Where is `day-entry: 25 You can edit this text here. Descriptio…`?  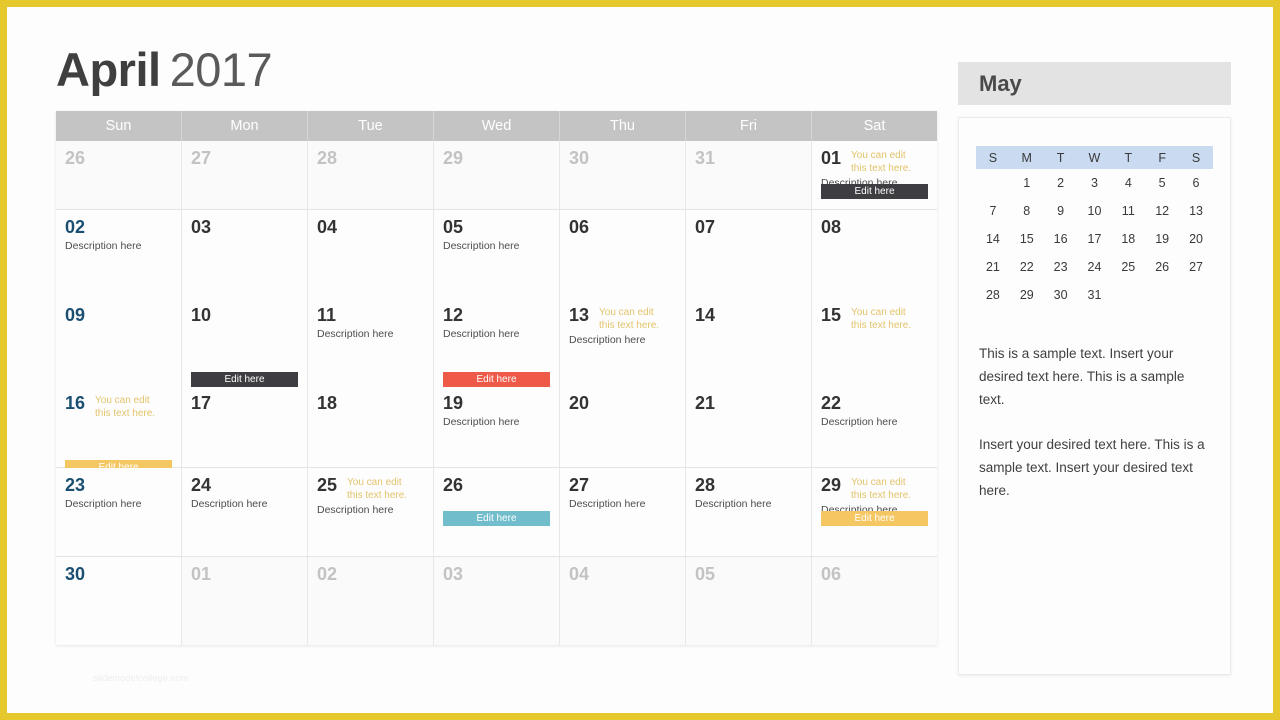
day-entry: 25 You can edit this text here. Descriptio… is located at coordinates (370, 502).